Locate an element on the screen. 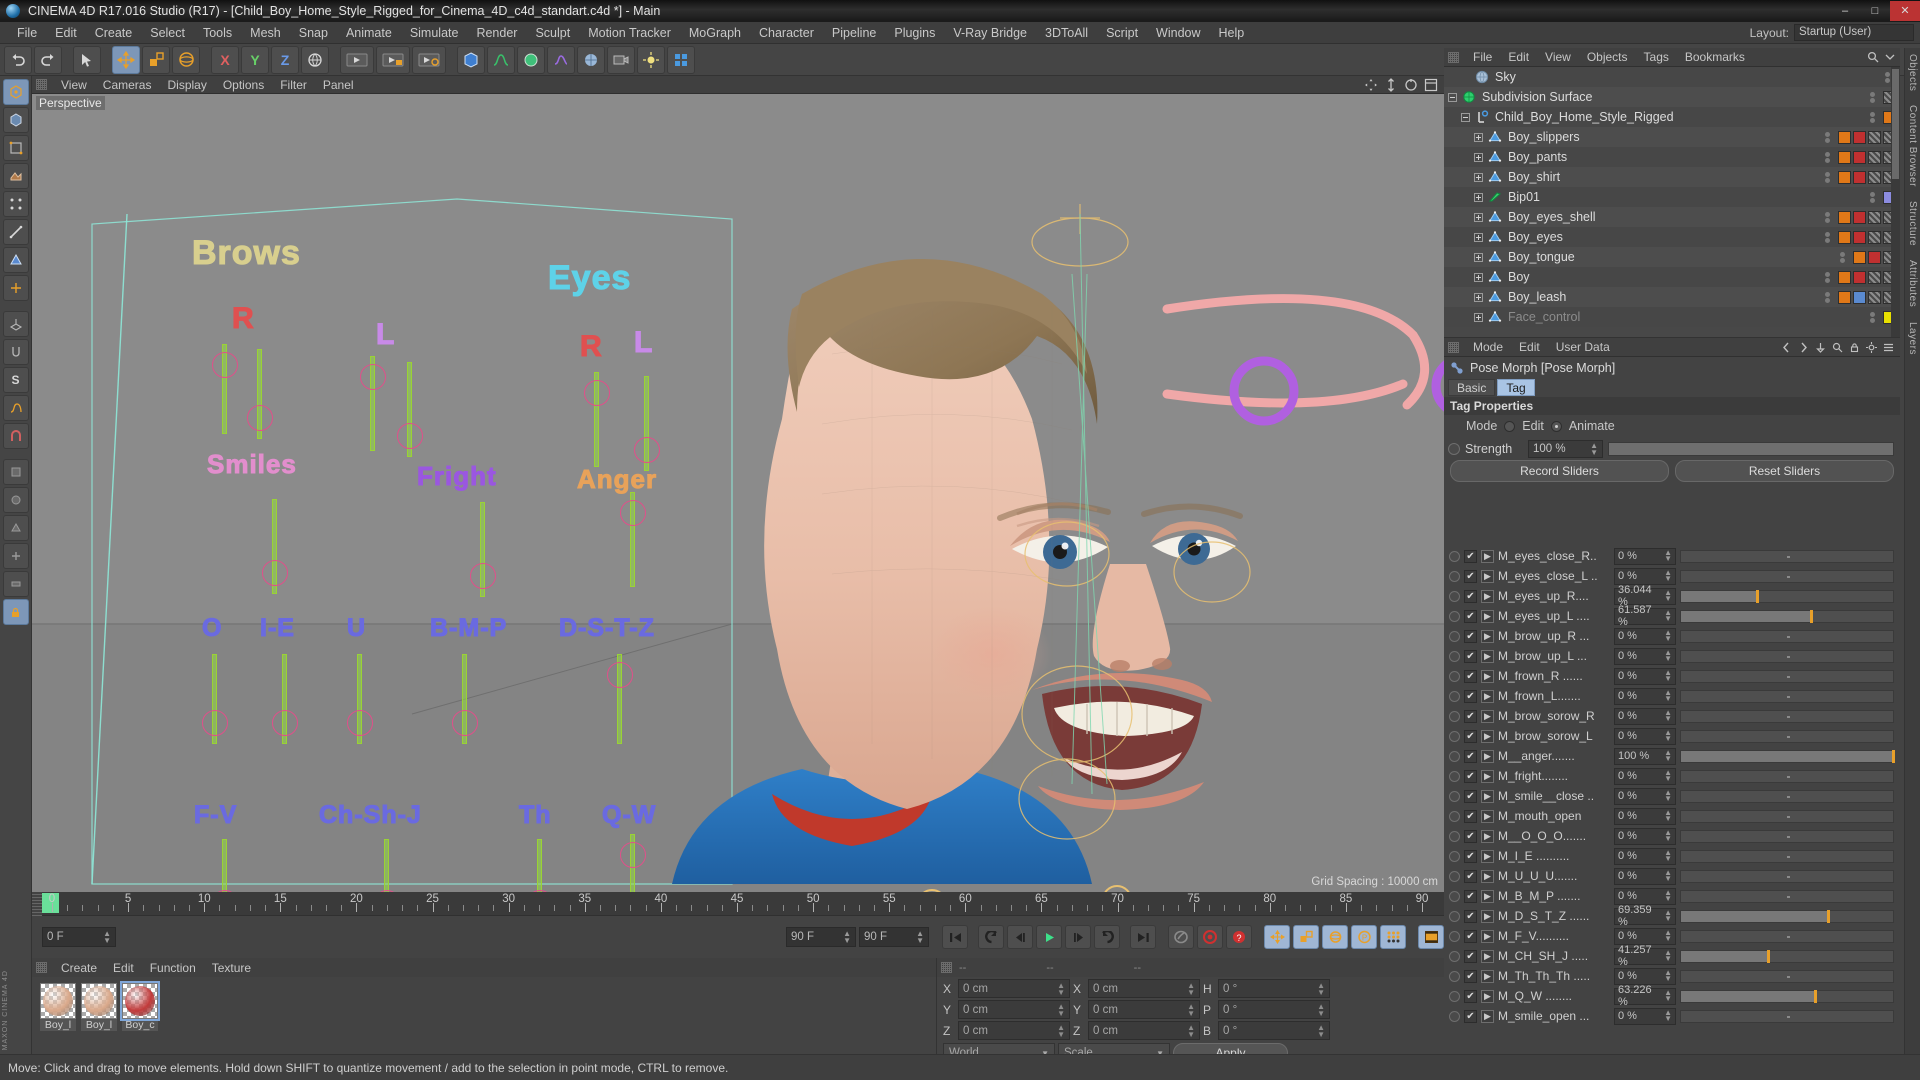 This screenshot has width=1920, height=1080. lock-icon is located at coordinates (15, 612).